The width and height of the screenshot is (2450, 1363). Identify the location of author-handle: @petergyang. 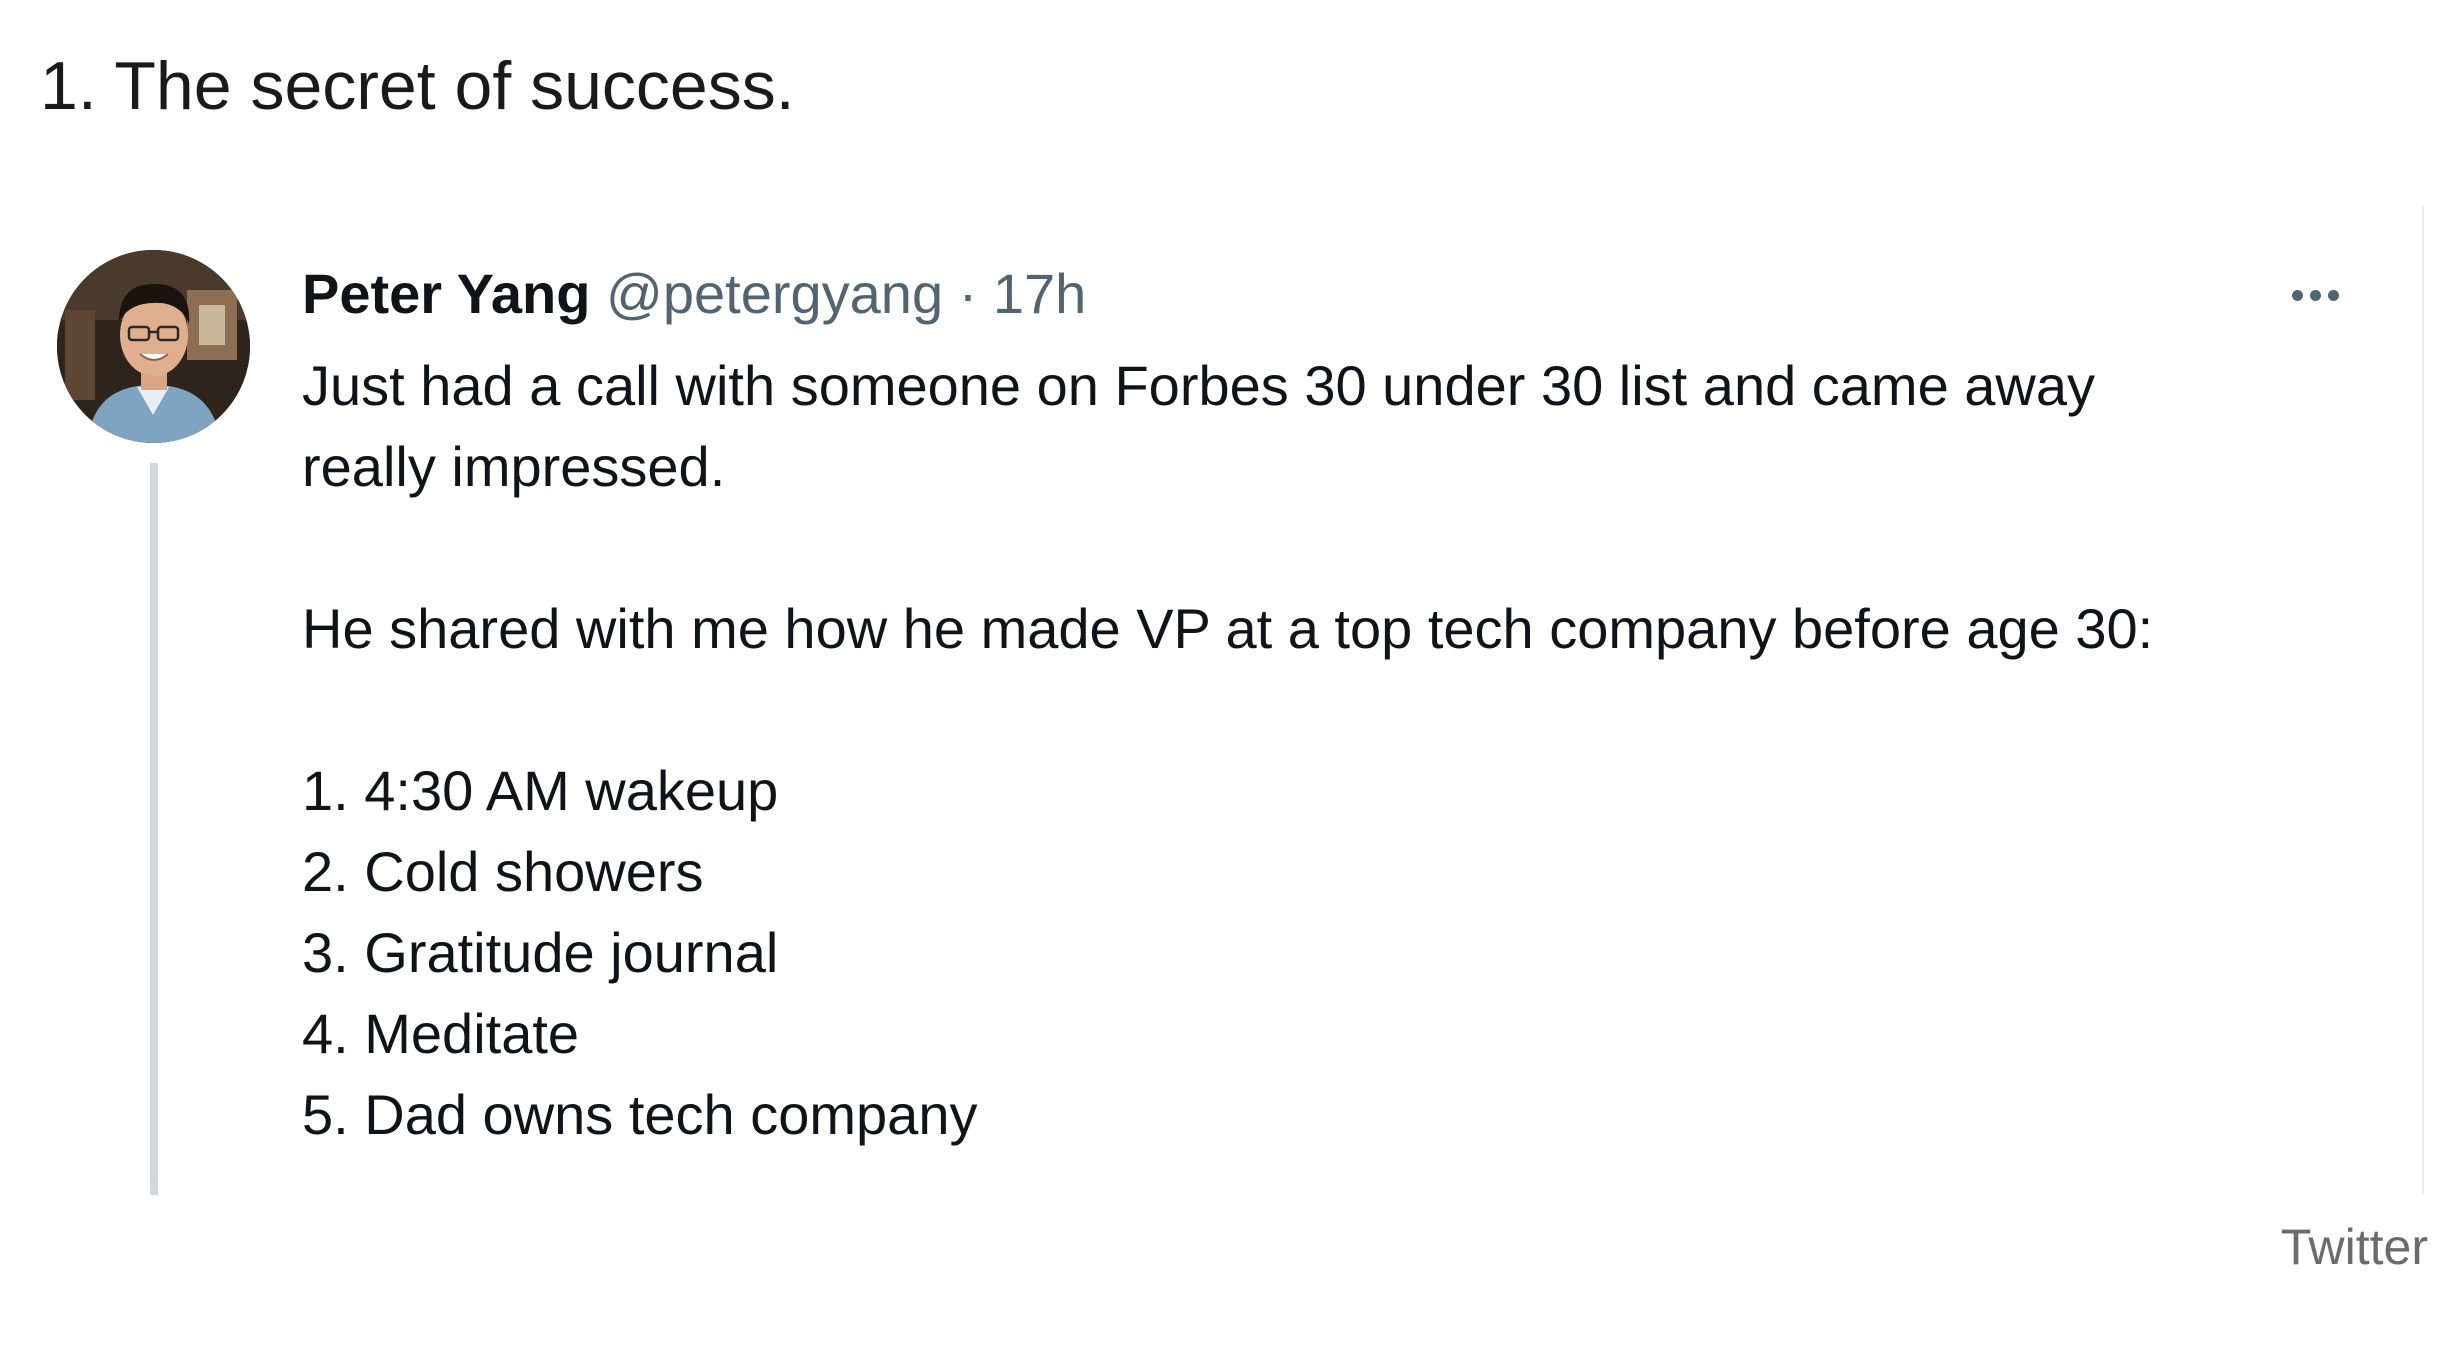
(774, 293).